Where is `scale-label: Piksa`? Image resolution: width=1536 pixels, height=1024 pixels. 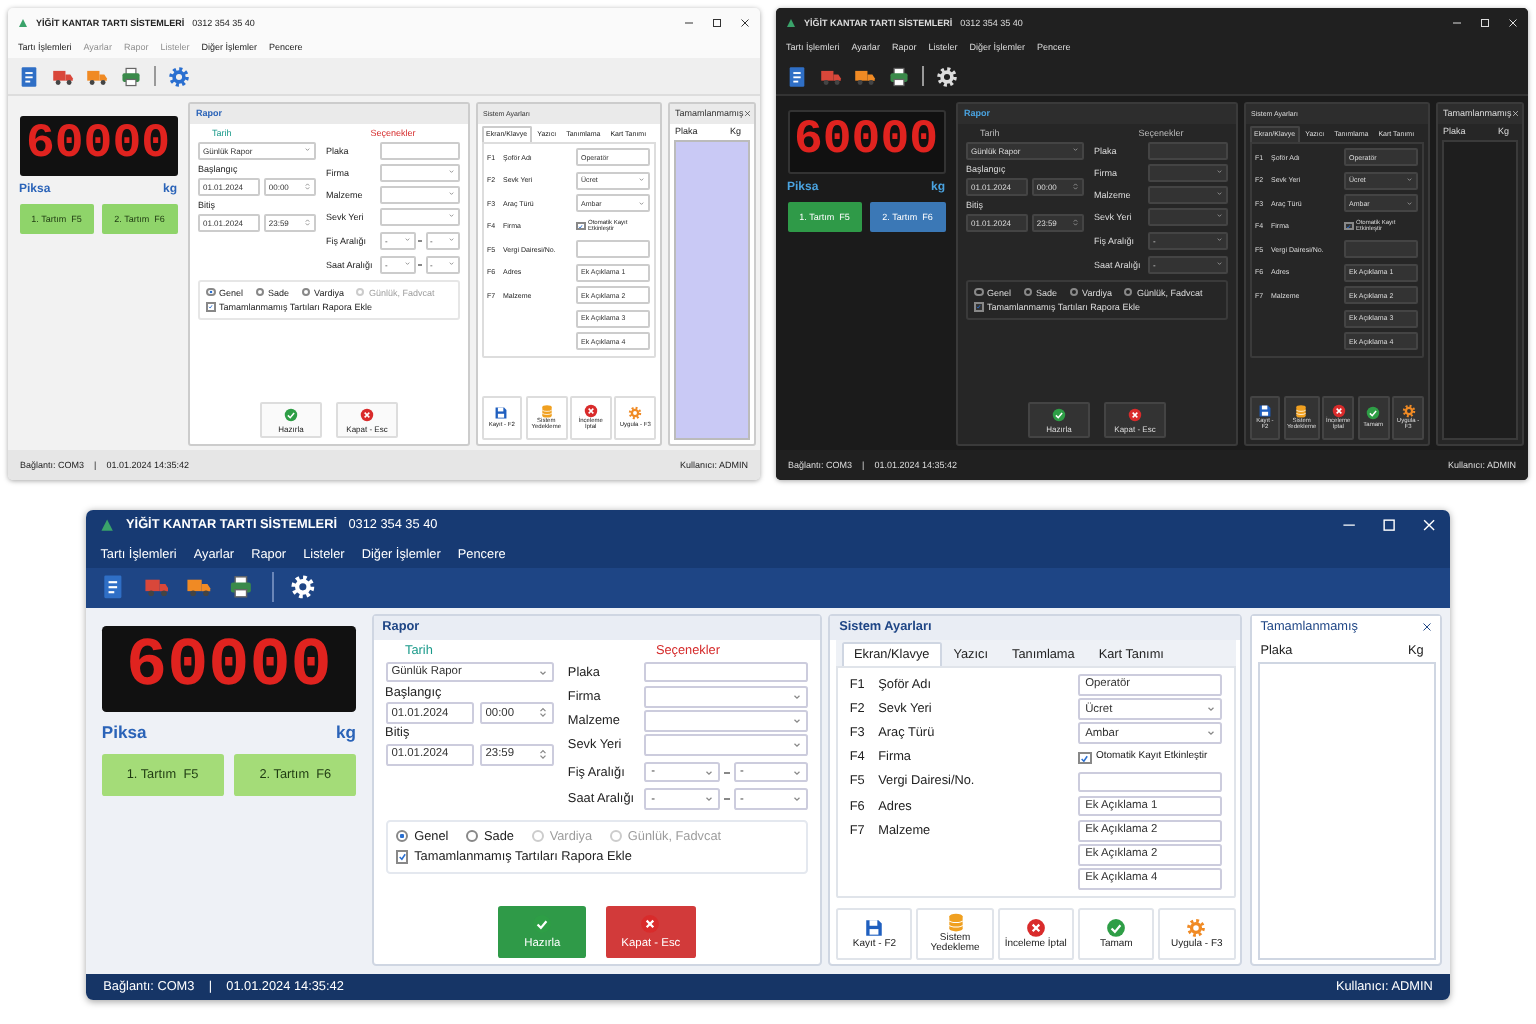
scale-label: Piksa is located at coordinates (124, 732).